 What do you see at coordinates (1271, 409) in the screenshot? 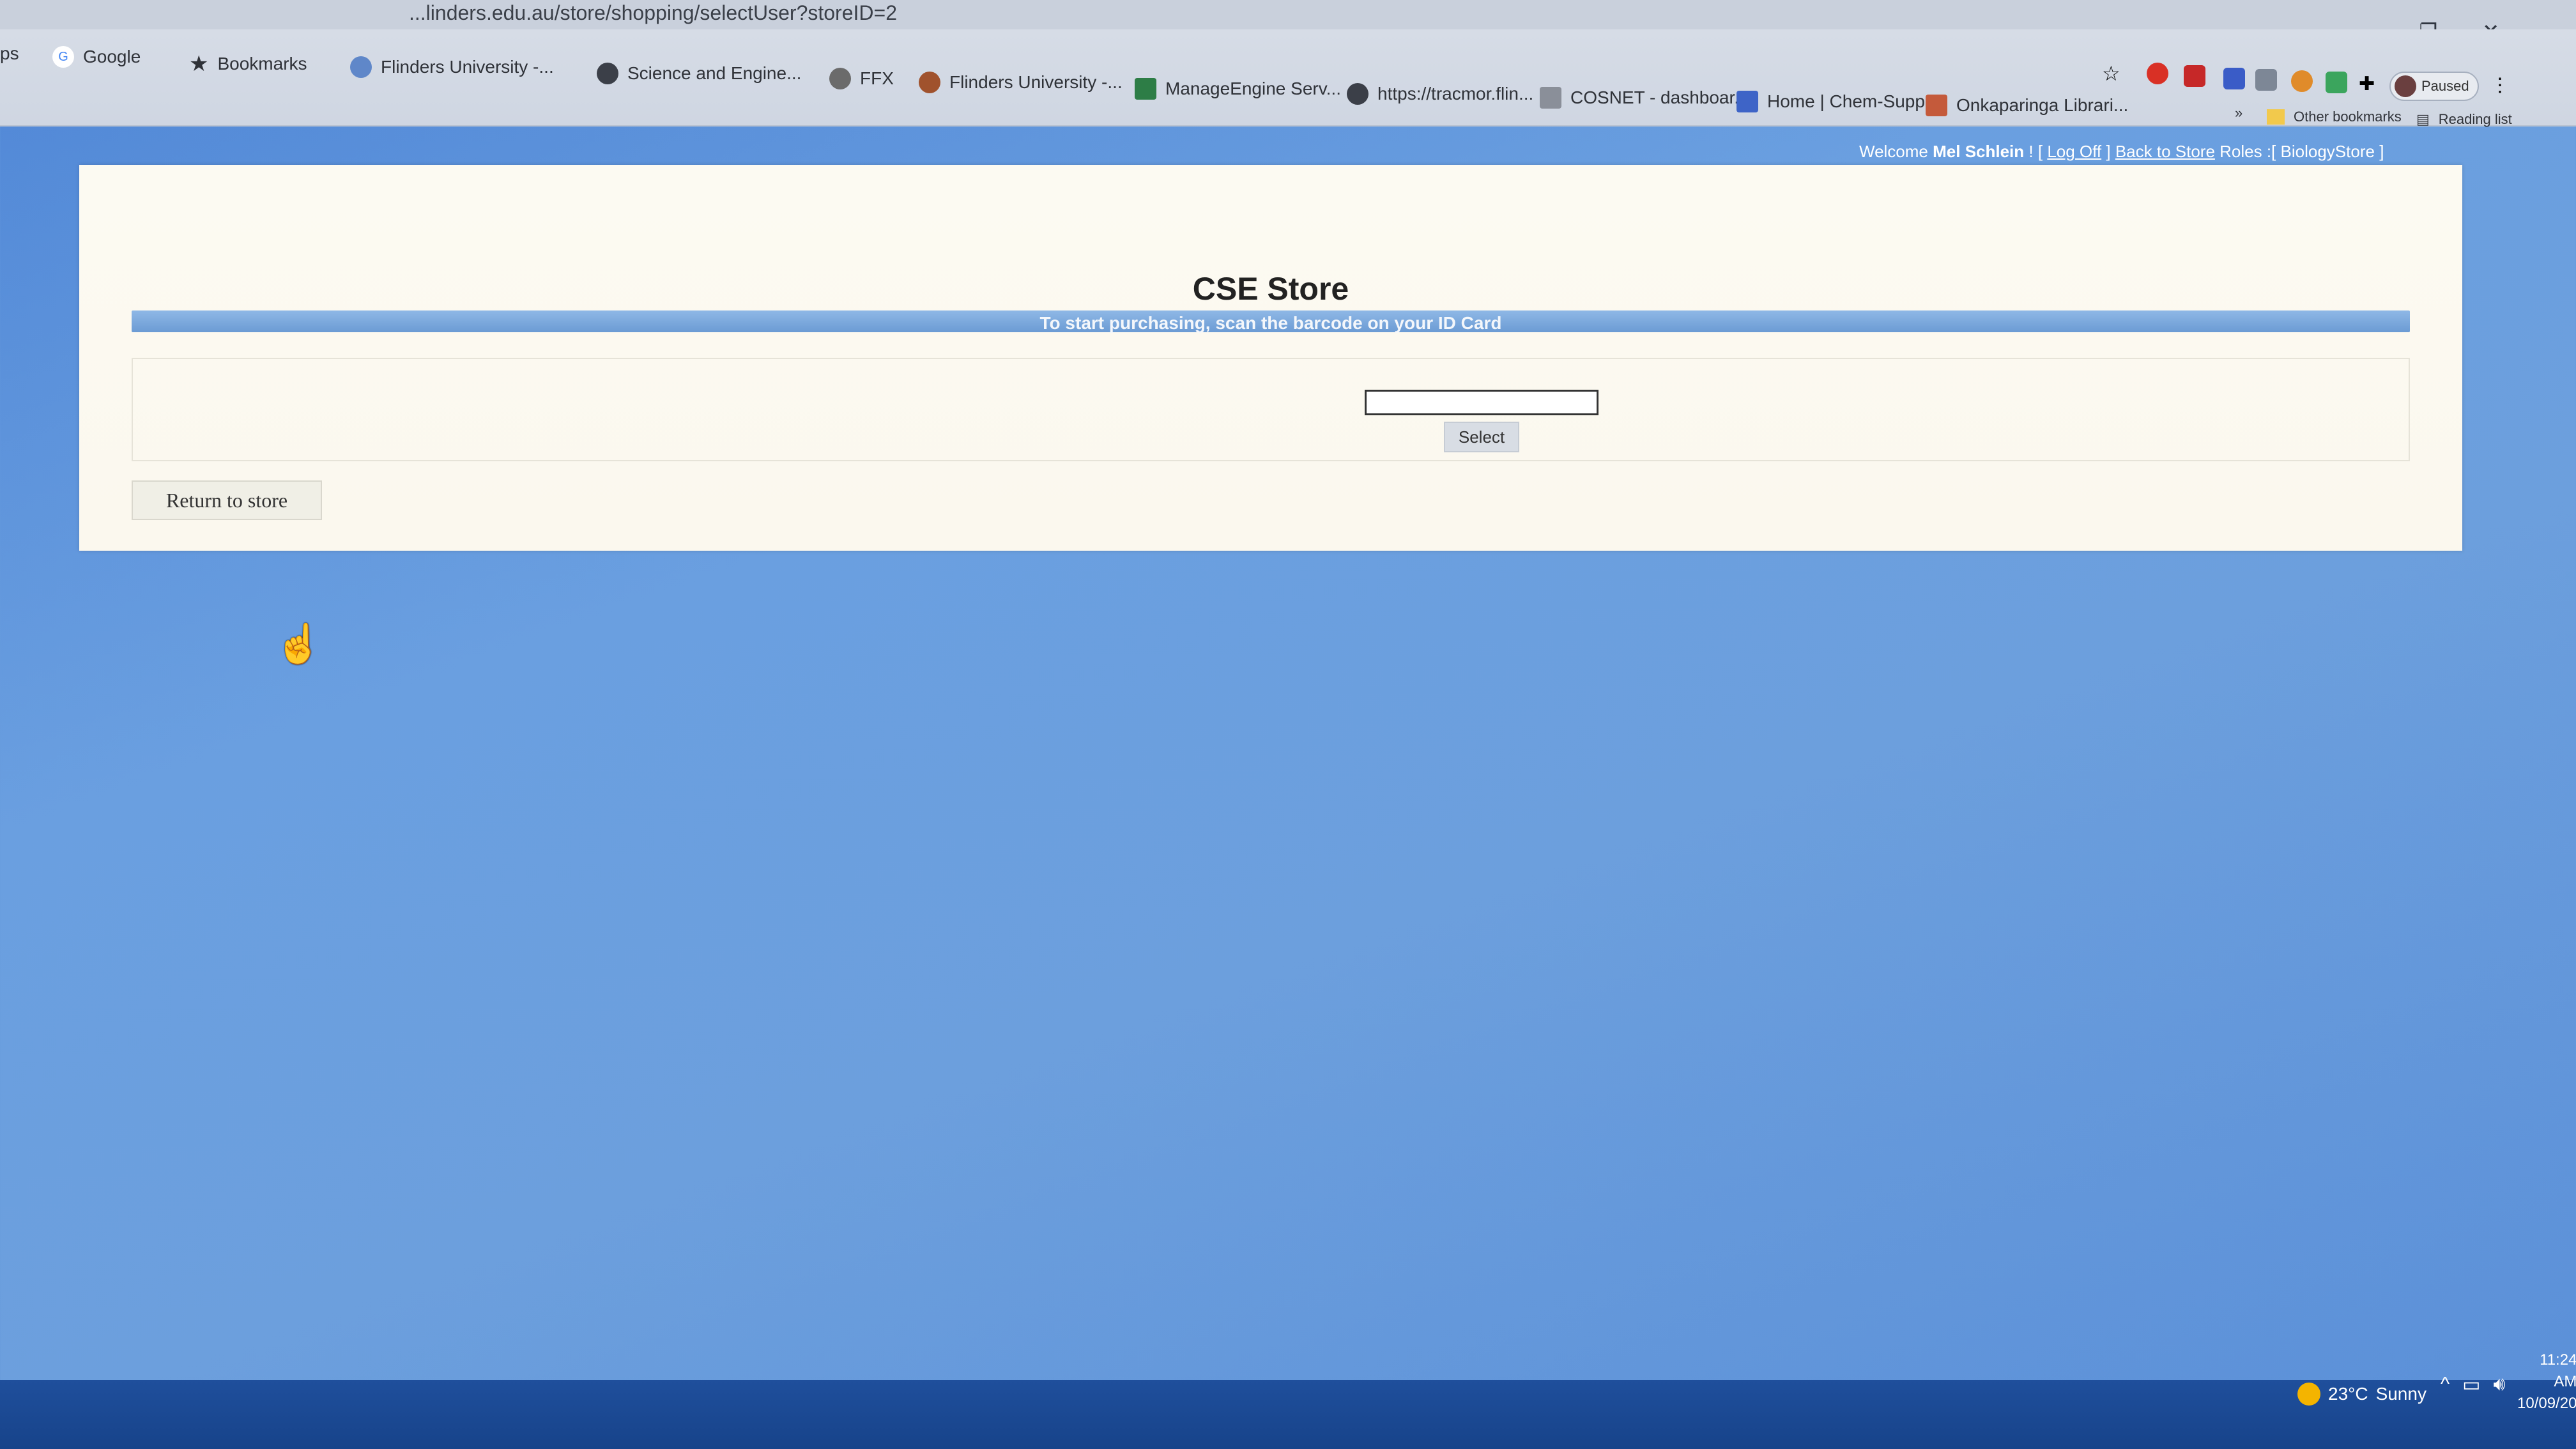
I see `barcode-form: Select` at bounding box center [1271, 409].